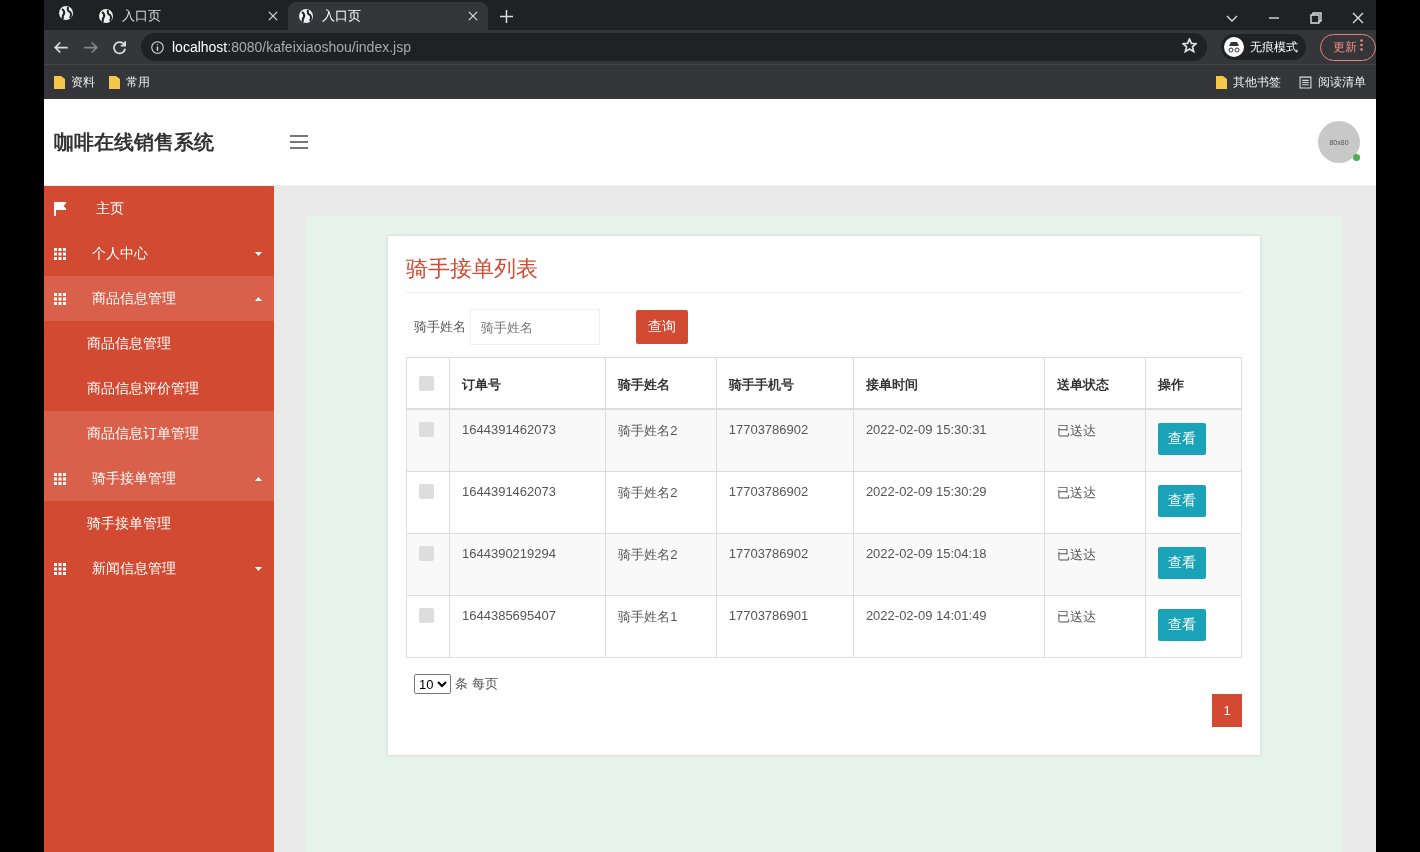  I want to click on select-all-checkbox, so click(426, 383).